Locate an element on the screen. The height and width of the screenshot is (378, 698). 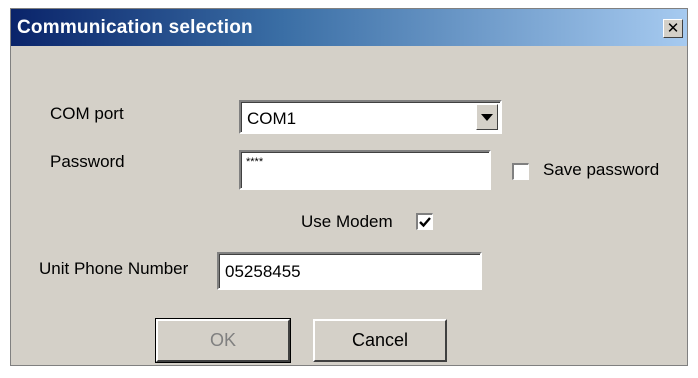
checkmark-icon is located at coordinates (425, 222).